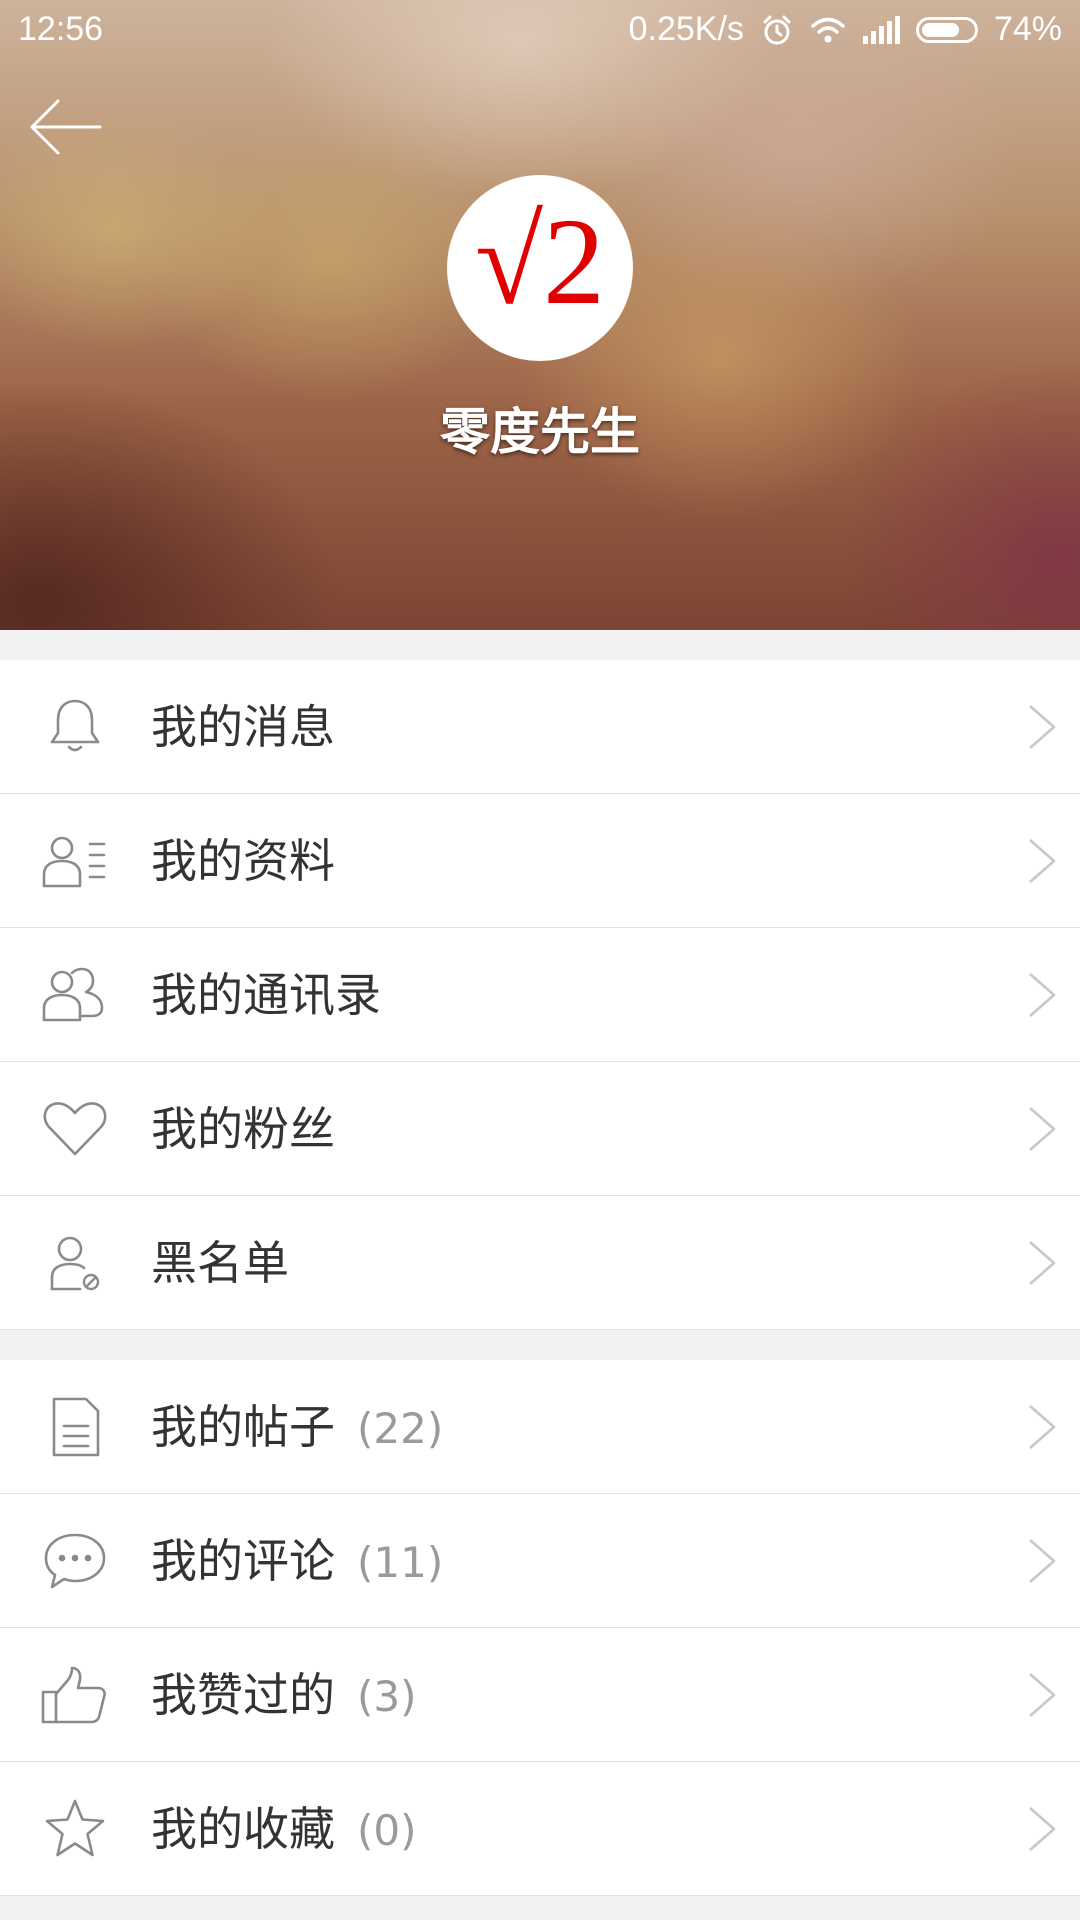 Image resolution: width=1080 pixels, height=1920 pixels. What do you see at coordinates (540, 1829) in the screenshot?
I see `menu-item-favorites: 我的收藏 (0)` at bounding box center [540, 1829].